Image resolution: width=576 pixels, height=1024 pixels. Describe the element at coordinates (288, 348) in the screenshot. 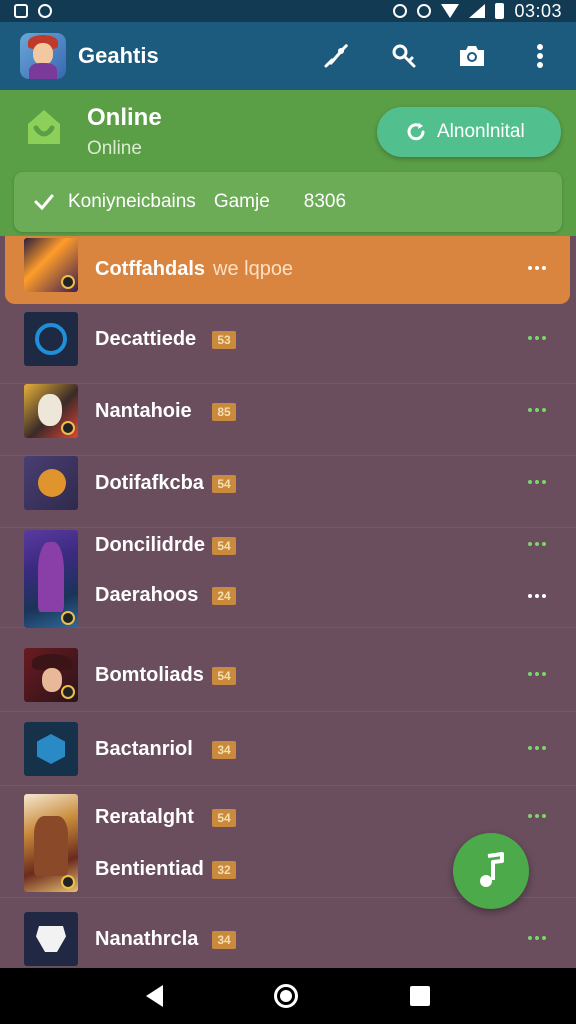

I see `list-item: Decattiede 53` at that location.